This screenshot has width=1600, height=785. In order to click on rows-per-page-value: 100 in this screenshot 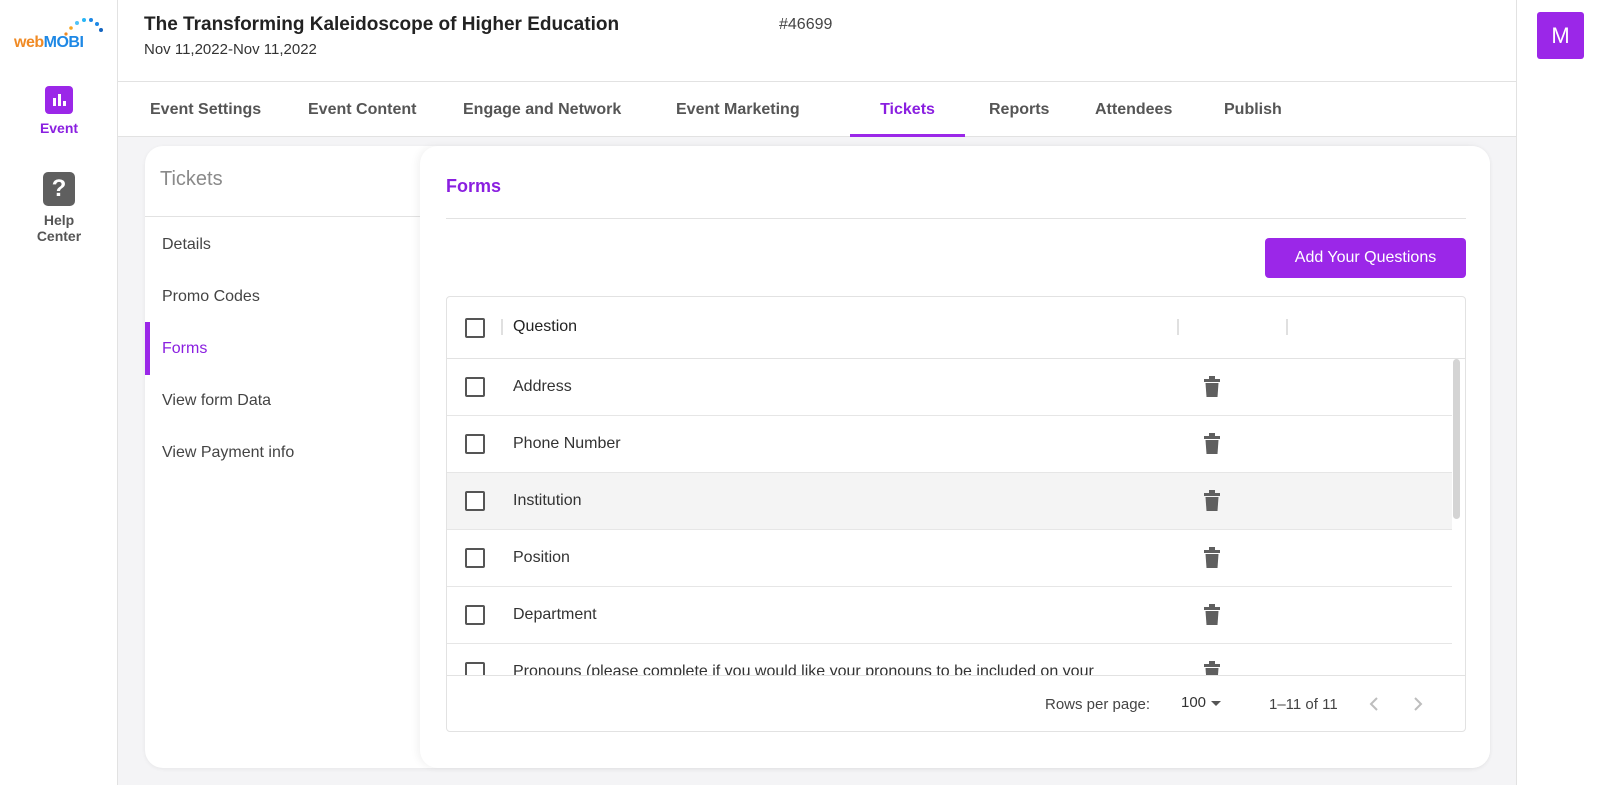, I will do `click(1194, 702)`.